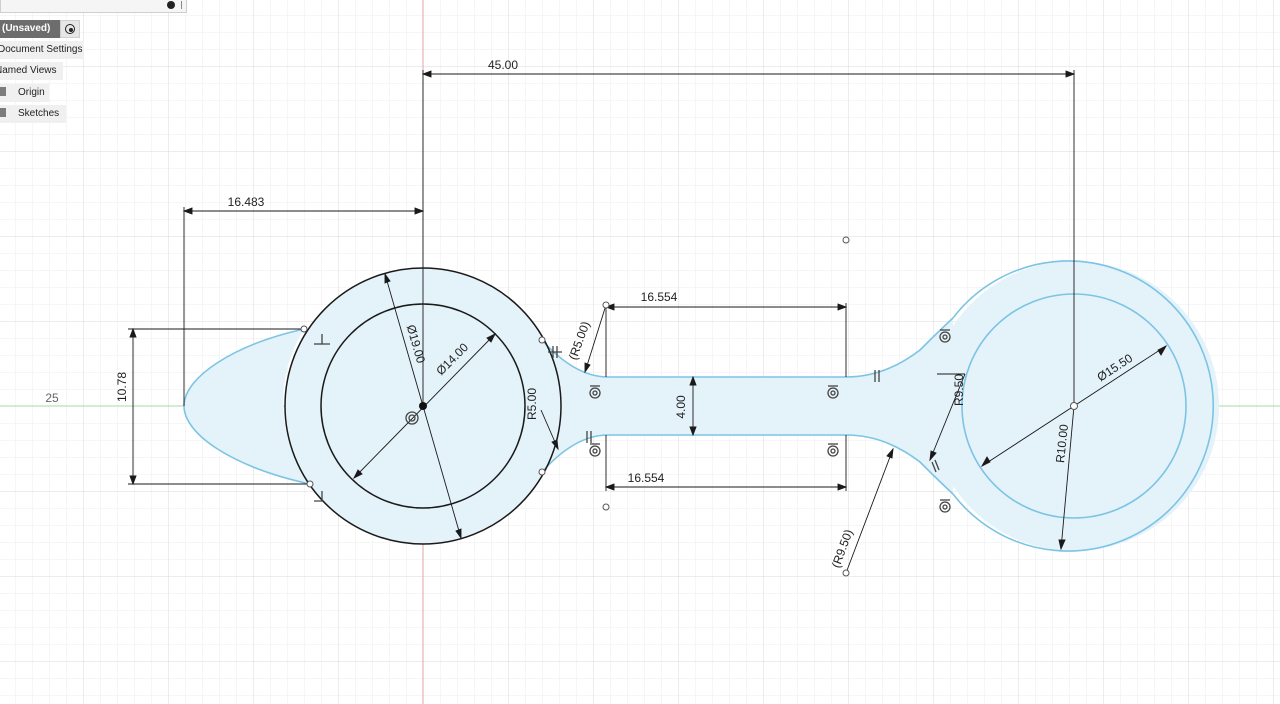  What do you see at coordinates (52, 398) in the screenshot?
I see `axis-label: 25` at bounding box center [52, 398].